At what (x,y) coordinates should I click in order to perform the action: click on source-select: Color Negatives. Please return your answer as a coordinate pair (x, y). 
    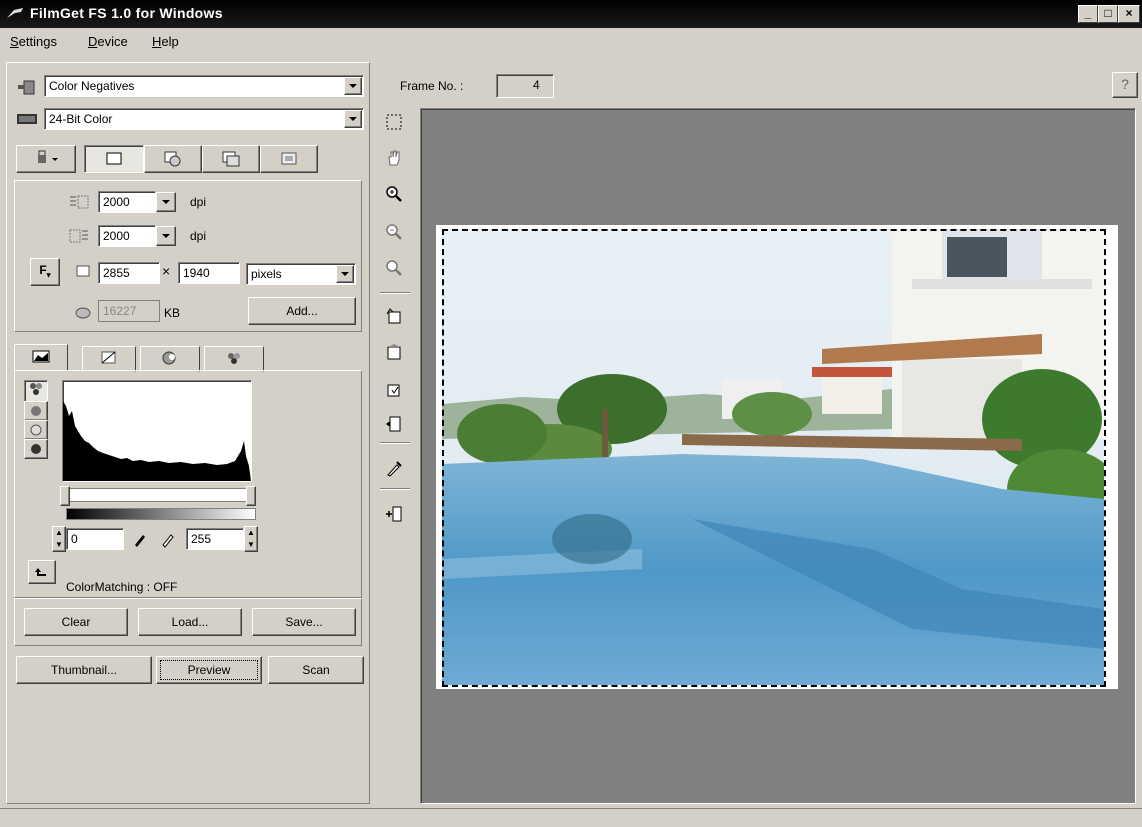
    Looking at the image, I should click on (204, 86).